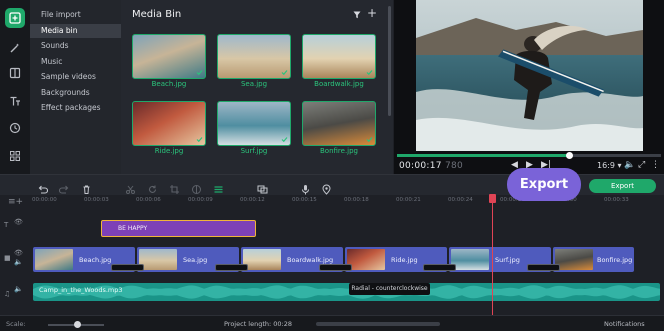  Describe the element at coordinates (492, 198) in the screenshot. I see `playhead-handle` at that location.